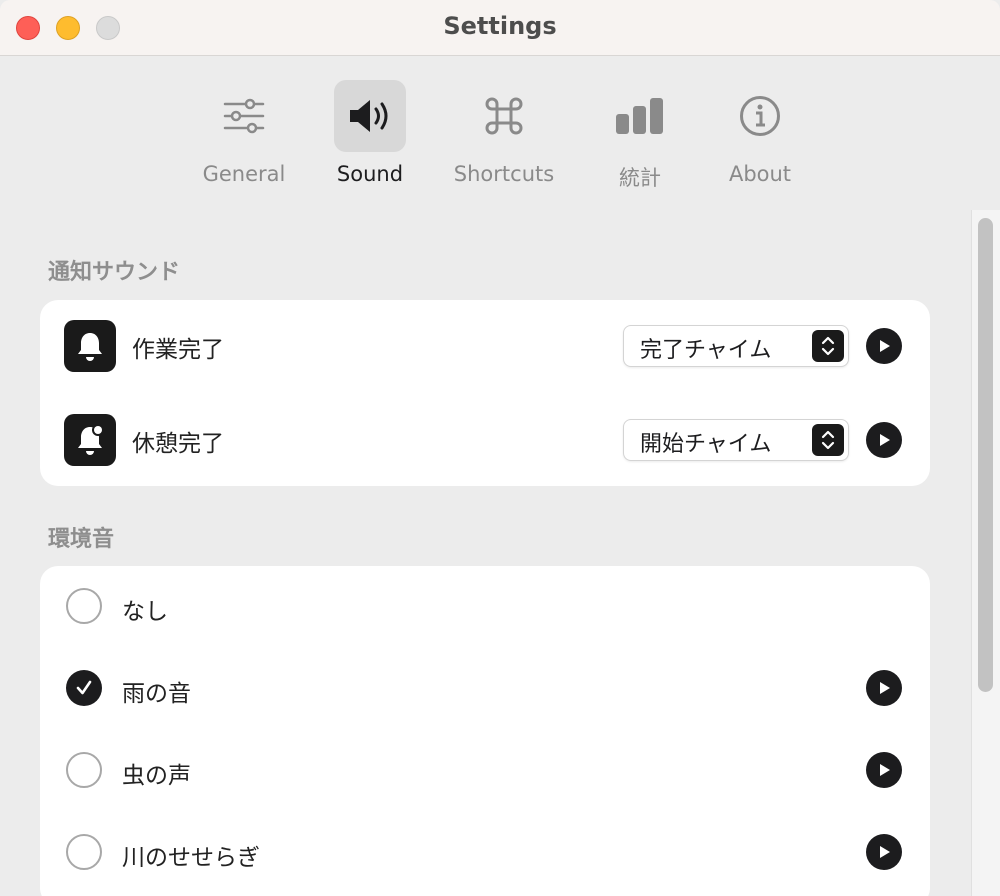  I want to click on scrollbar-thumb, so click(985, 455).